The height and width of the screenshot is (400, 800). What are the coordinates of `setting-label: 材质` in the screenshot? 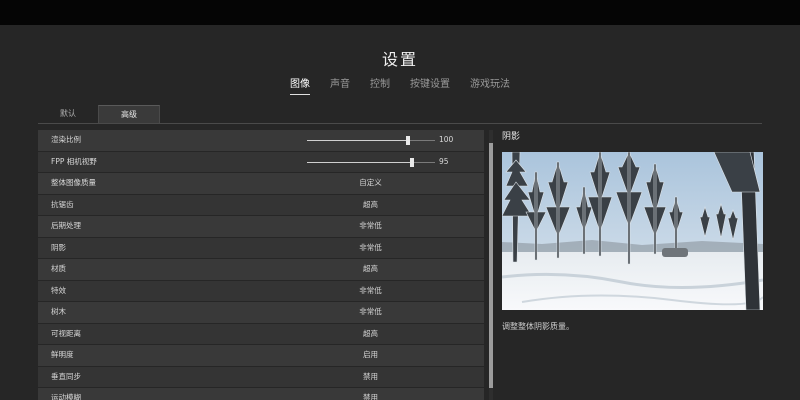 It's located at (58, 268).